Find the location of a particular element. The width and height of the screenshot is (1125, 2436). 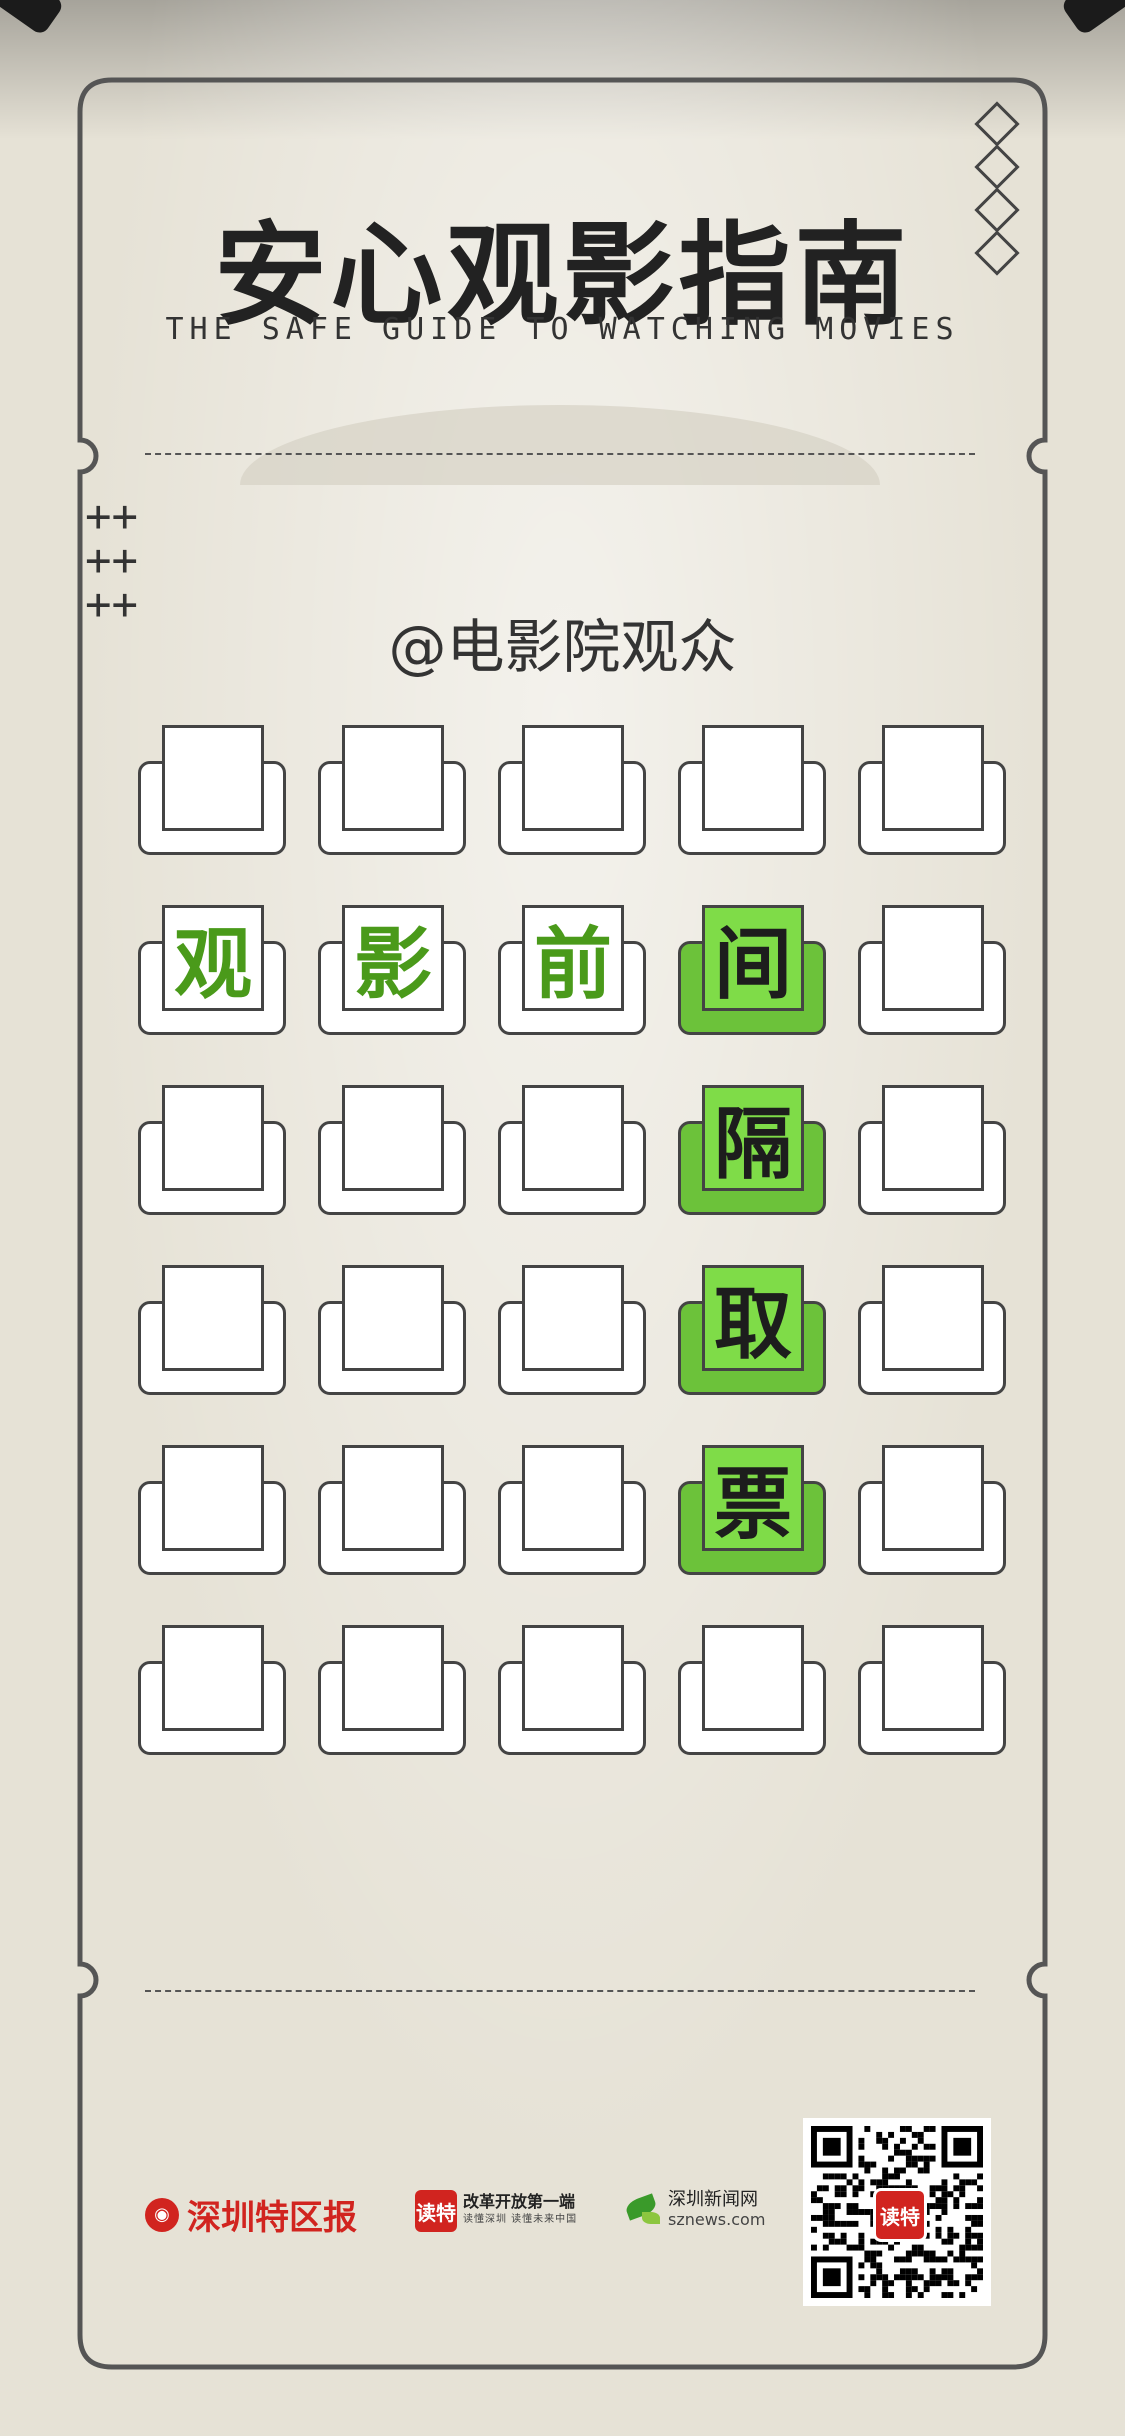

audience-label: @电影院观众 is located at coordinates (562, 647).